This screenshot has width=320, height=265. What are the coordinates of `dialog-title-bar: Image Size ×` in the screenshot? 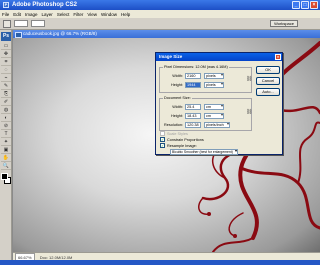 It's located at (219, 57).